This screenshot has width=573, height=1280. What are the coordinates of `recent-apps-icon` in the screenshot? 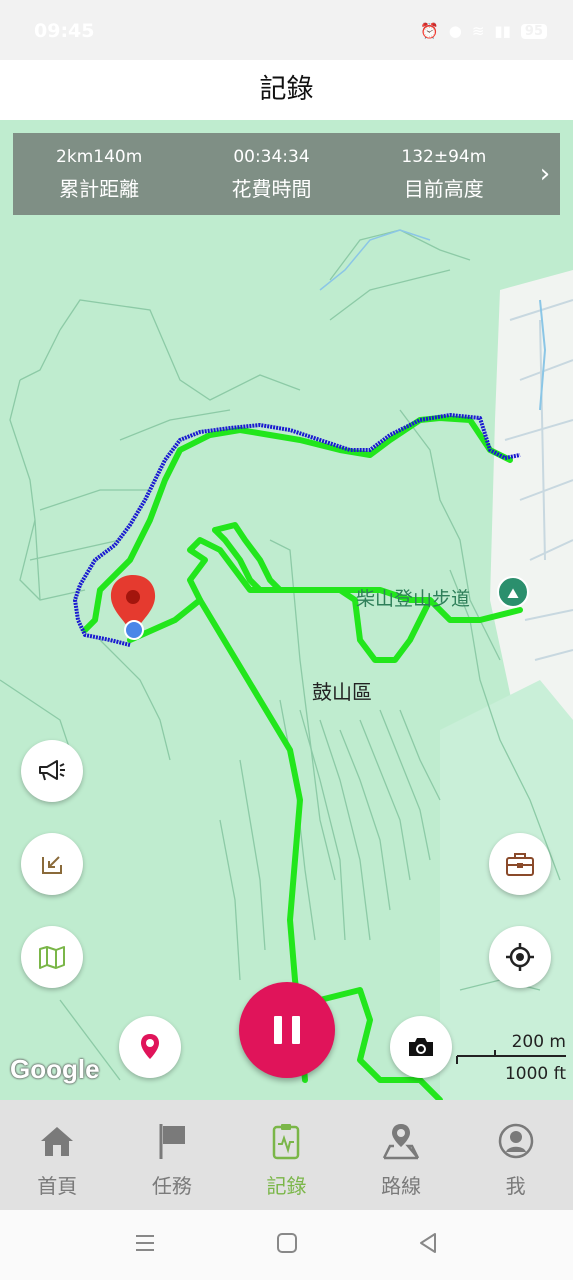 It's located at (145, 1243).